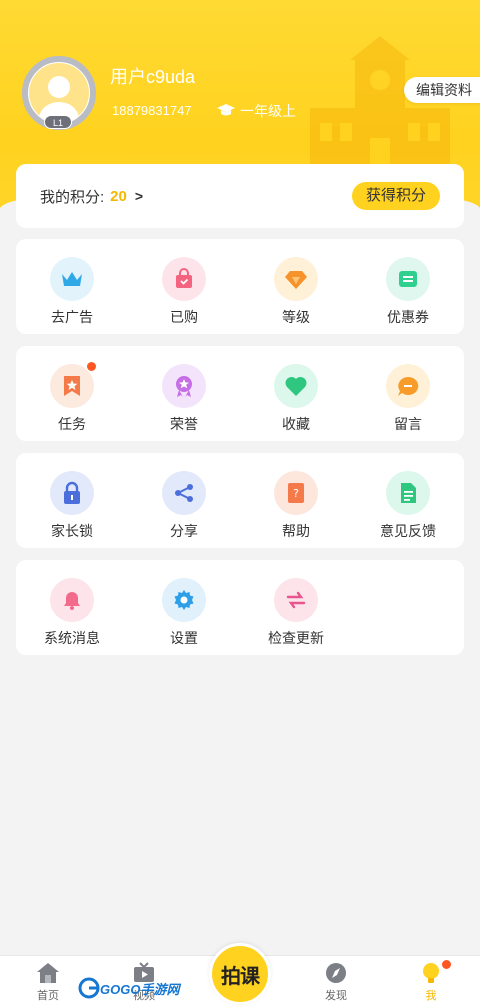  Describe the element at coordinates (184, 279) in the screenshot. I see `shopping-bag-icon` at that location.